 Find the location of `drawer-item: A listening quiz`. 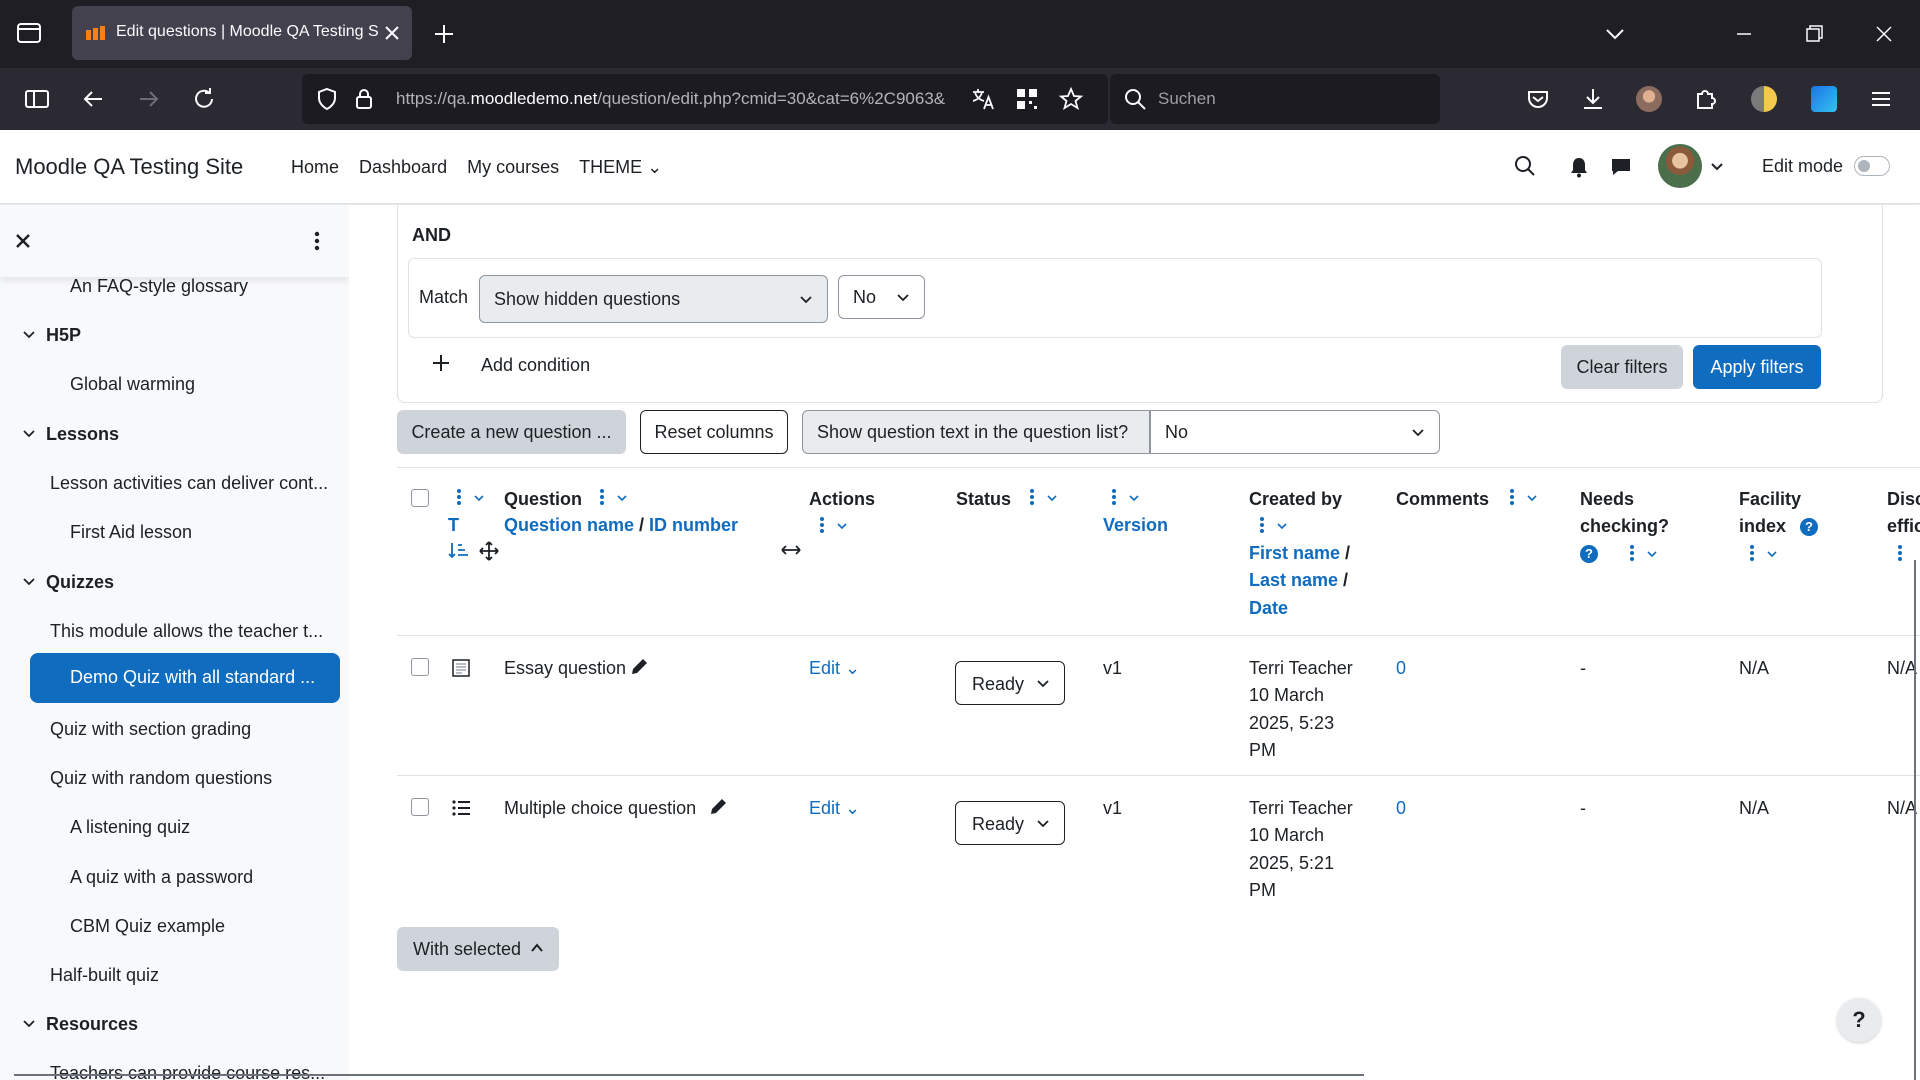

drawer-item: A listening quiz is located at coordinates (130, 827).